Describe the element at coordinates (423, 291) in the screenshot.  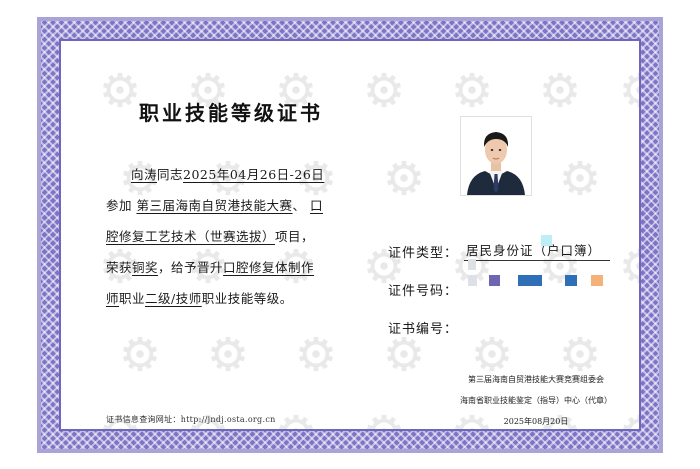
I see `id-number-label: 证件号码：` at that location.